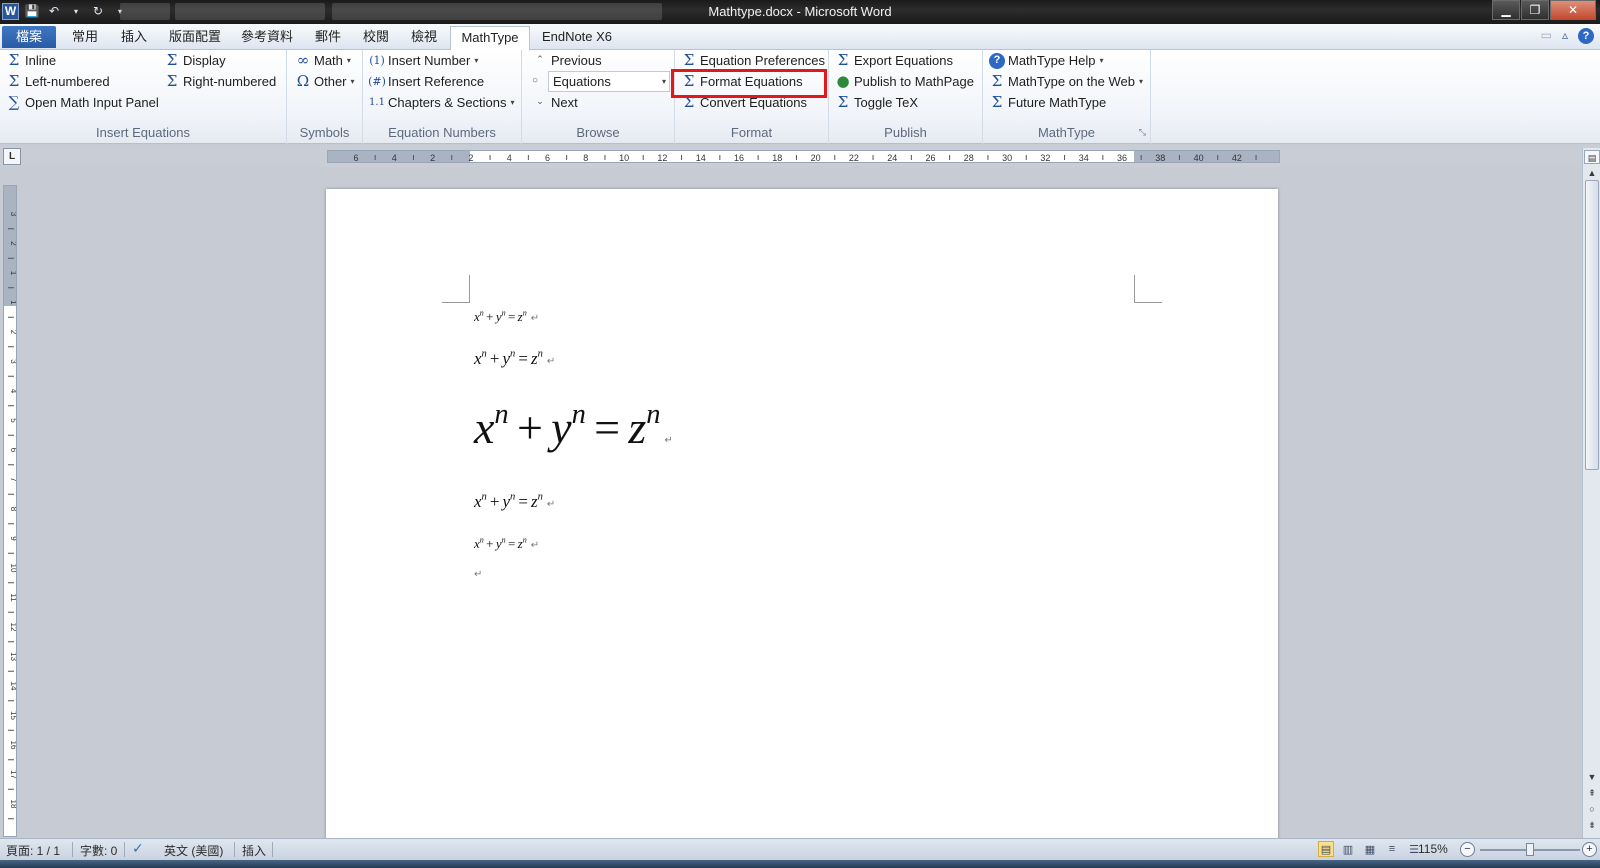 The height and width of the screenshot is (868, 1600). I want to click on insert-number-button: (1) Insert Number ▾, so click(423, 60).